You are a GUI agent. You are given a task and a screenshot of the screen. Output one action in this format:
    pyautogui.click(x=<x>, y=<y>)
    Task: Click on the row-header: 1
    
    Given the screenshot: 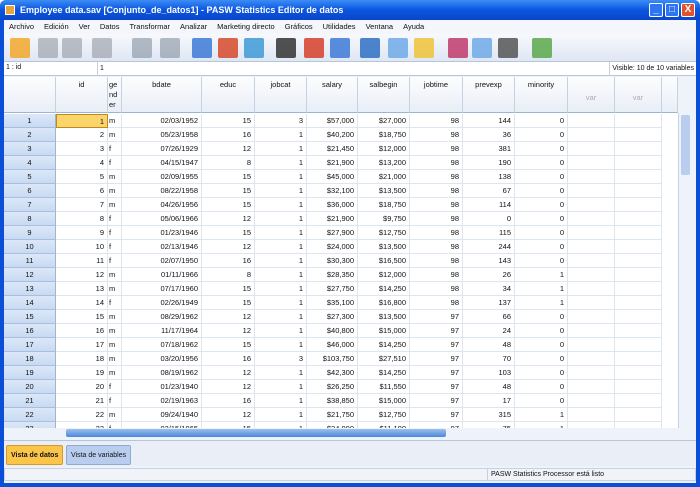 What is the action you would take?
    pyautogui.click(x=30, y=121)
    